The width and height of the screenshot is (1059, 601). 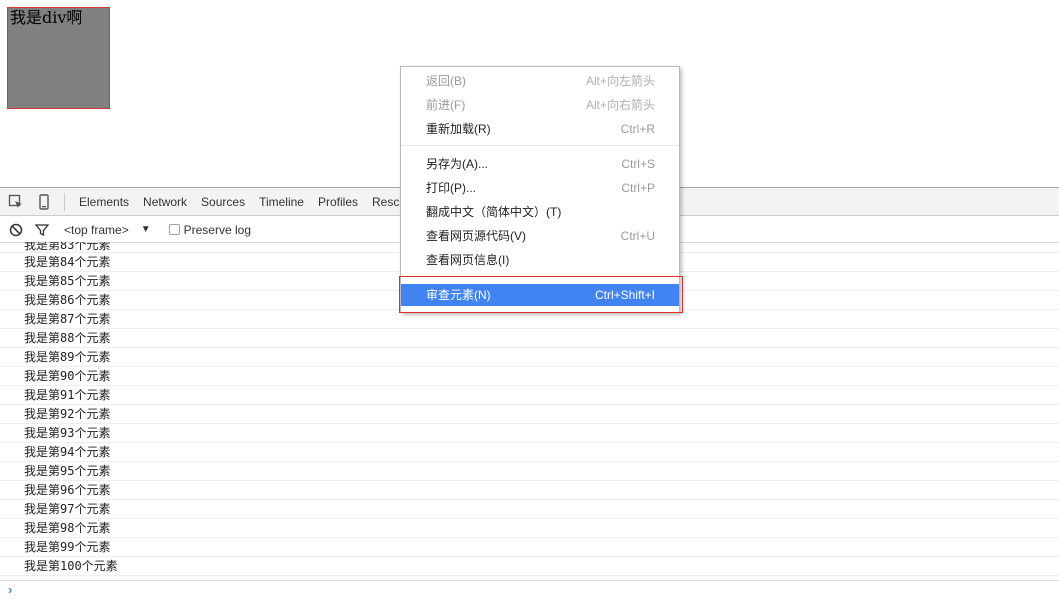 I want to click on menu-item-shortcut: Ctrl+R, so click(x=637, y=129).